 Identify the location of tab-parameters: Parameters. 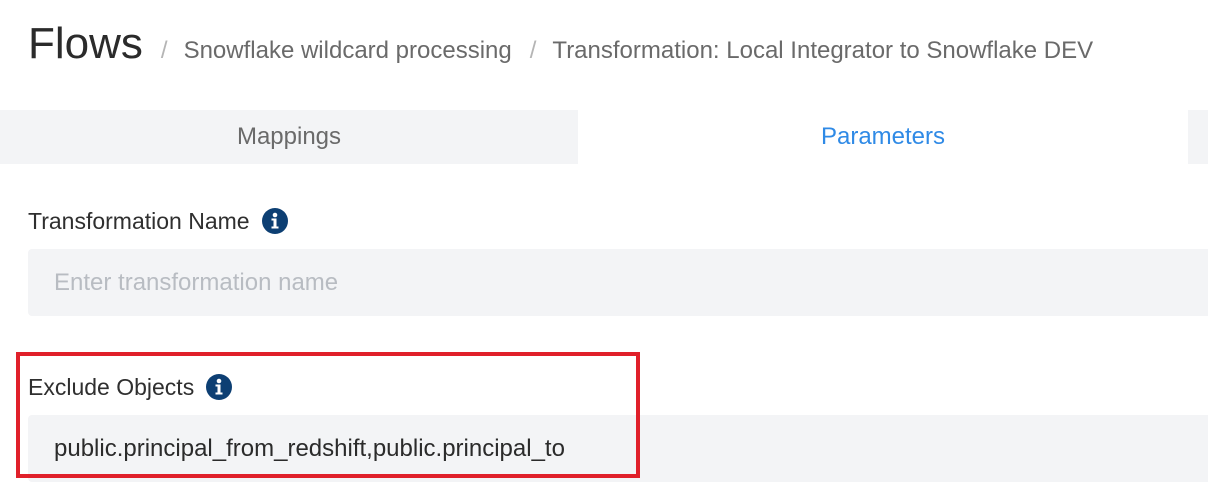
(883, 137).